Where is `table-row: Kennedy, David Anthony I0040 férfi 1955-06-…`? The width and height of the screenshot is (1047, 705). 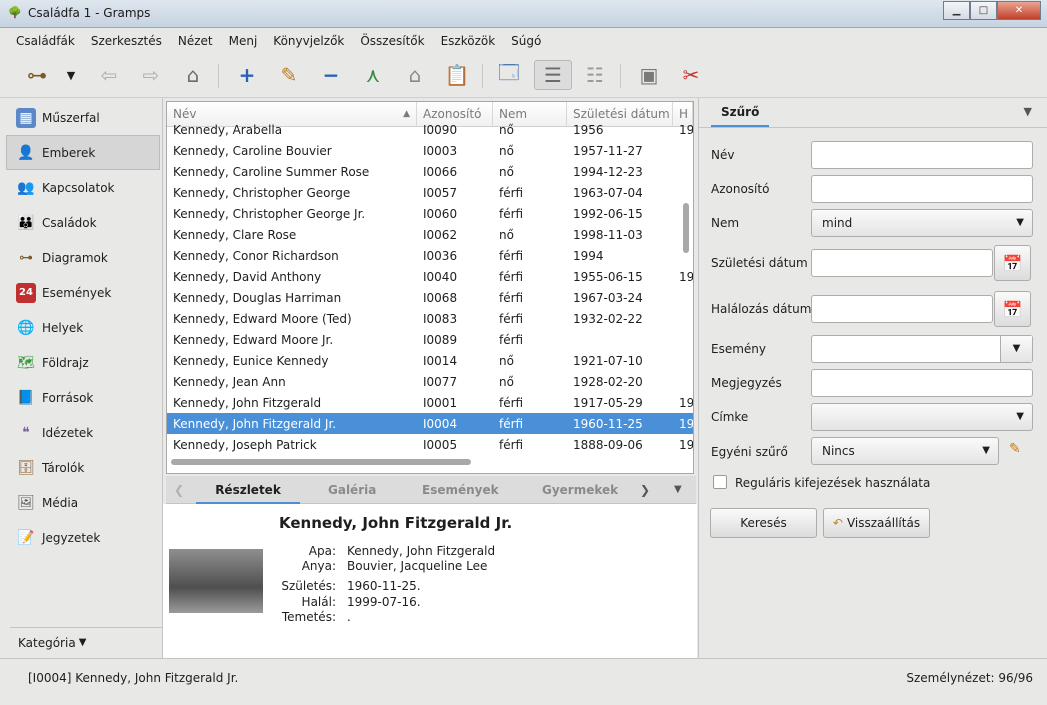 table-row: Kennedy, David Anthony I0040 férfi 1955-06-… is located at coordinates (430, 276).